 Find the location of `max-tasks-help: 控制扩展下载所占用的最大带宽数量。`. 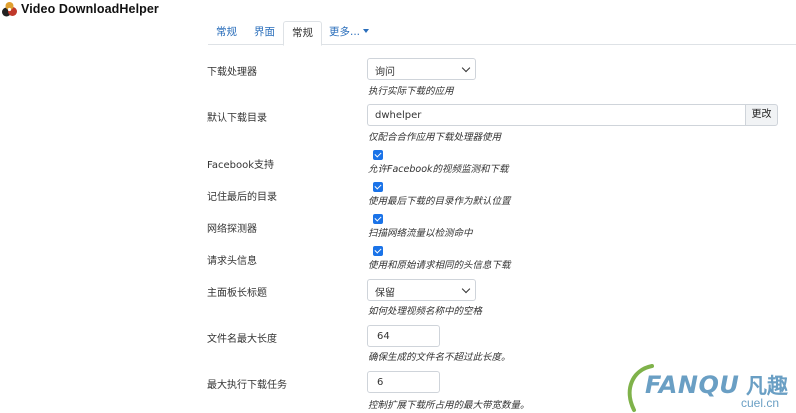

max-tasks-help: 控制扩展下载所占用的最大带宽数量。 is located at coordinates (449, 405).